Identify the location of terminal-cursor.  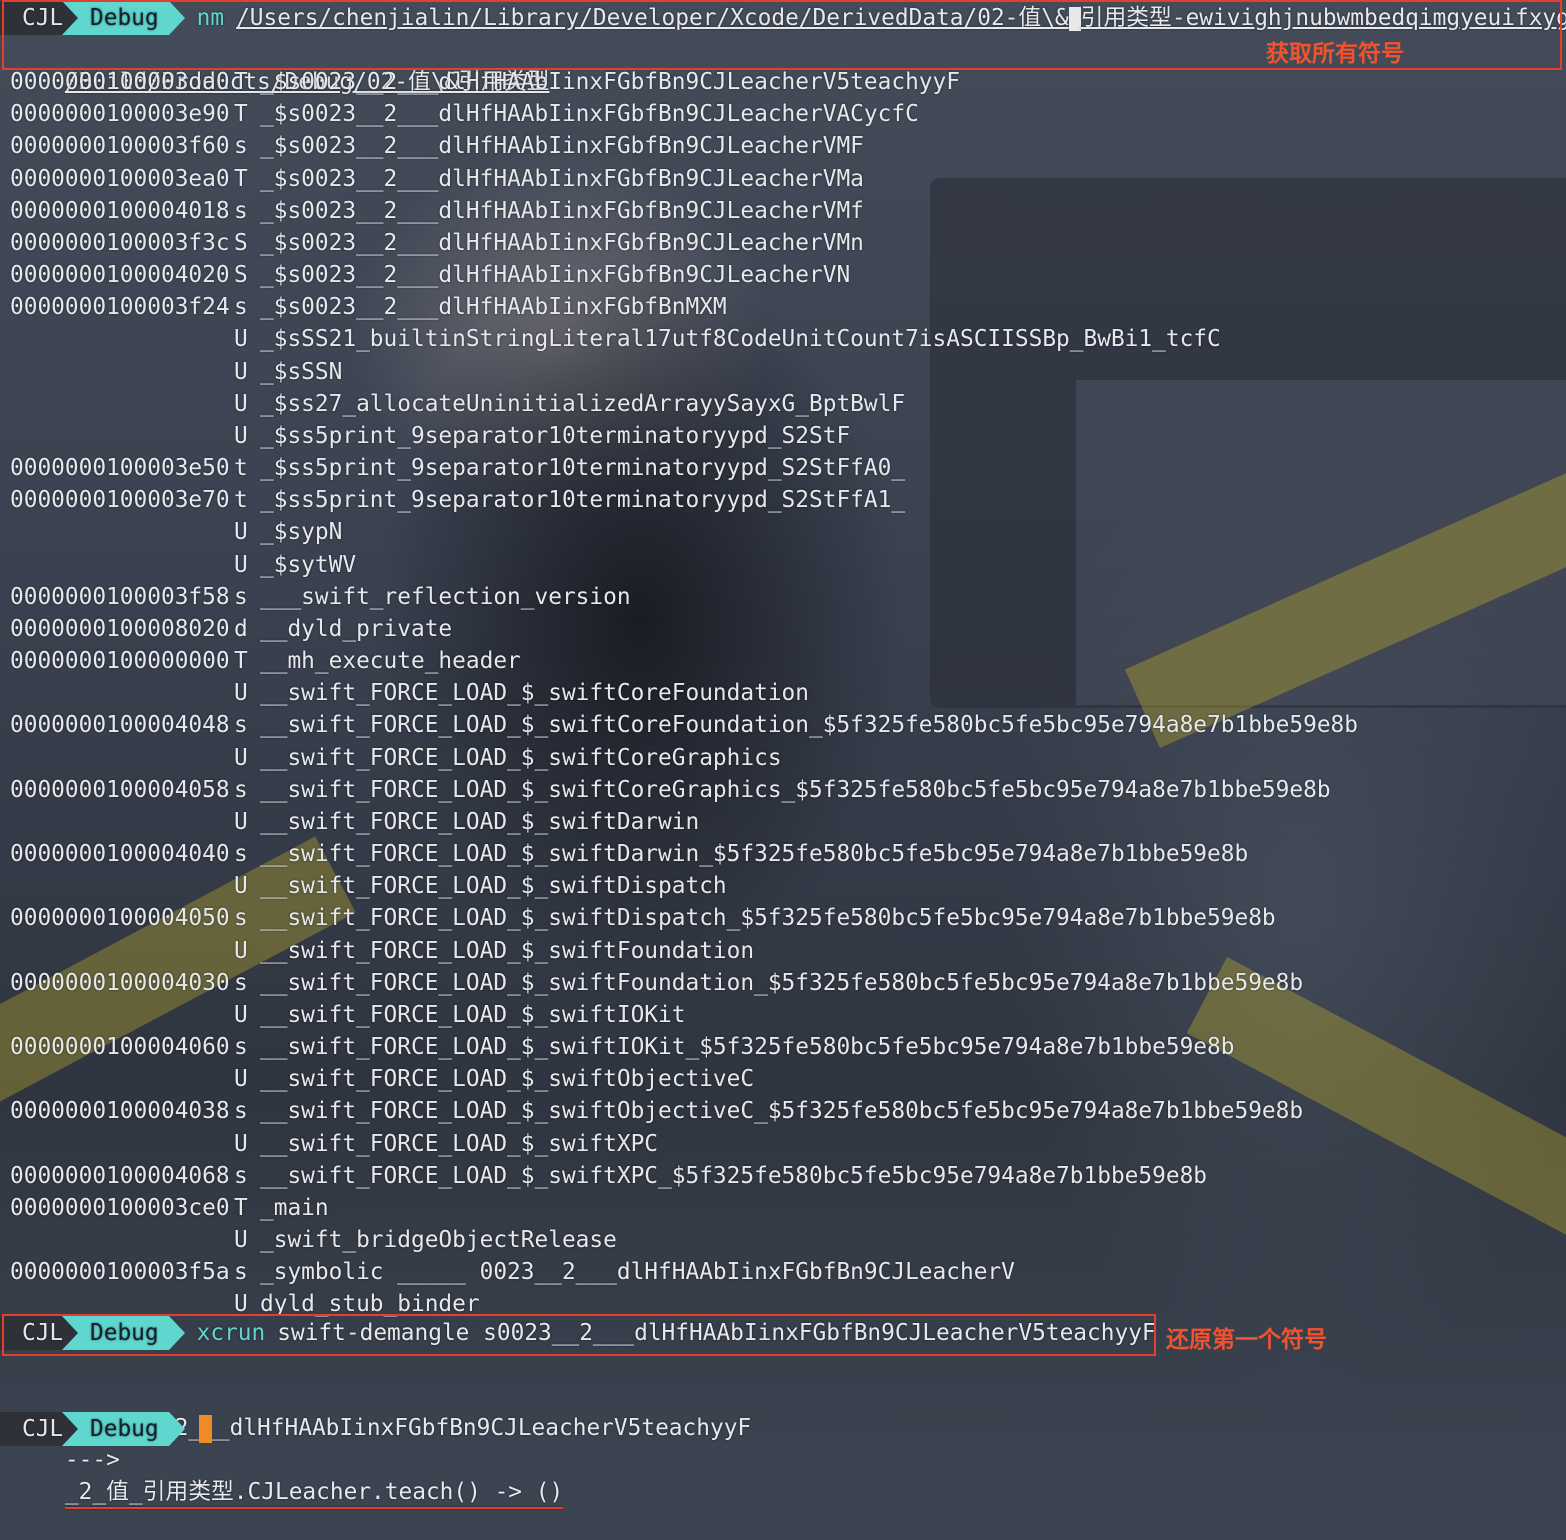
(205, 1429).